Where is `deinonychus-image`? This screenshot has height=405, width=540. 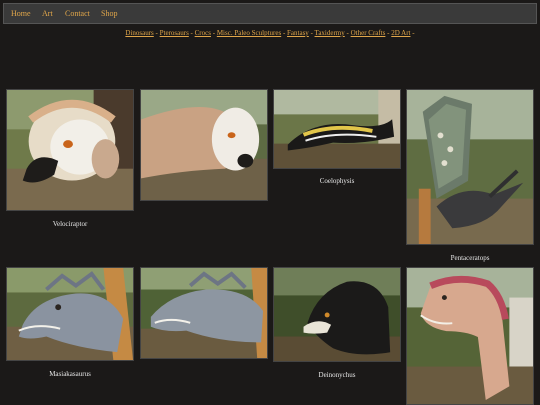
deinonychus-image is located at coordinates (337, 314).